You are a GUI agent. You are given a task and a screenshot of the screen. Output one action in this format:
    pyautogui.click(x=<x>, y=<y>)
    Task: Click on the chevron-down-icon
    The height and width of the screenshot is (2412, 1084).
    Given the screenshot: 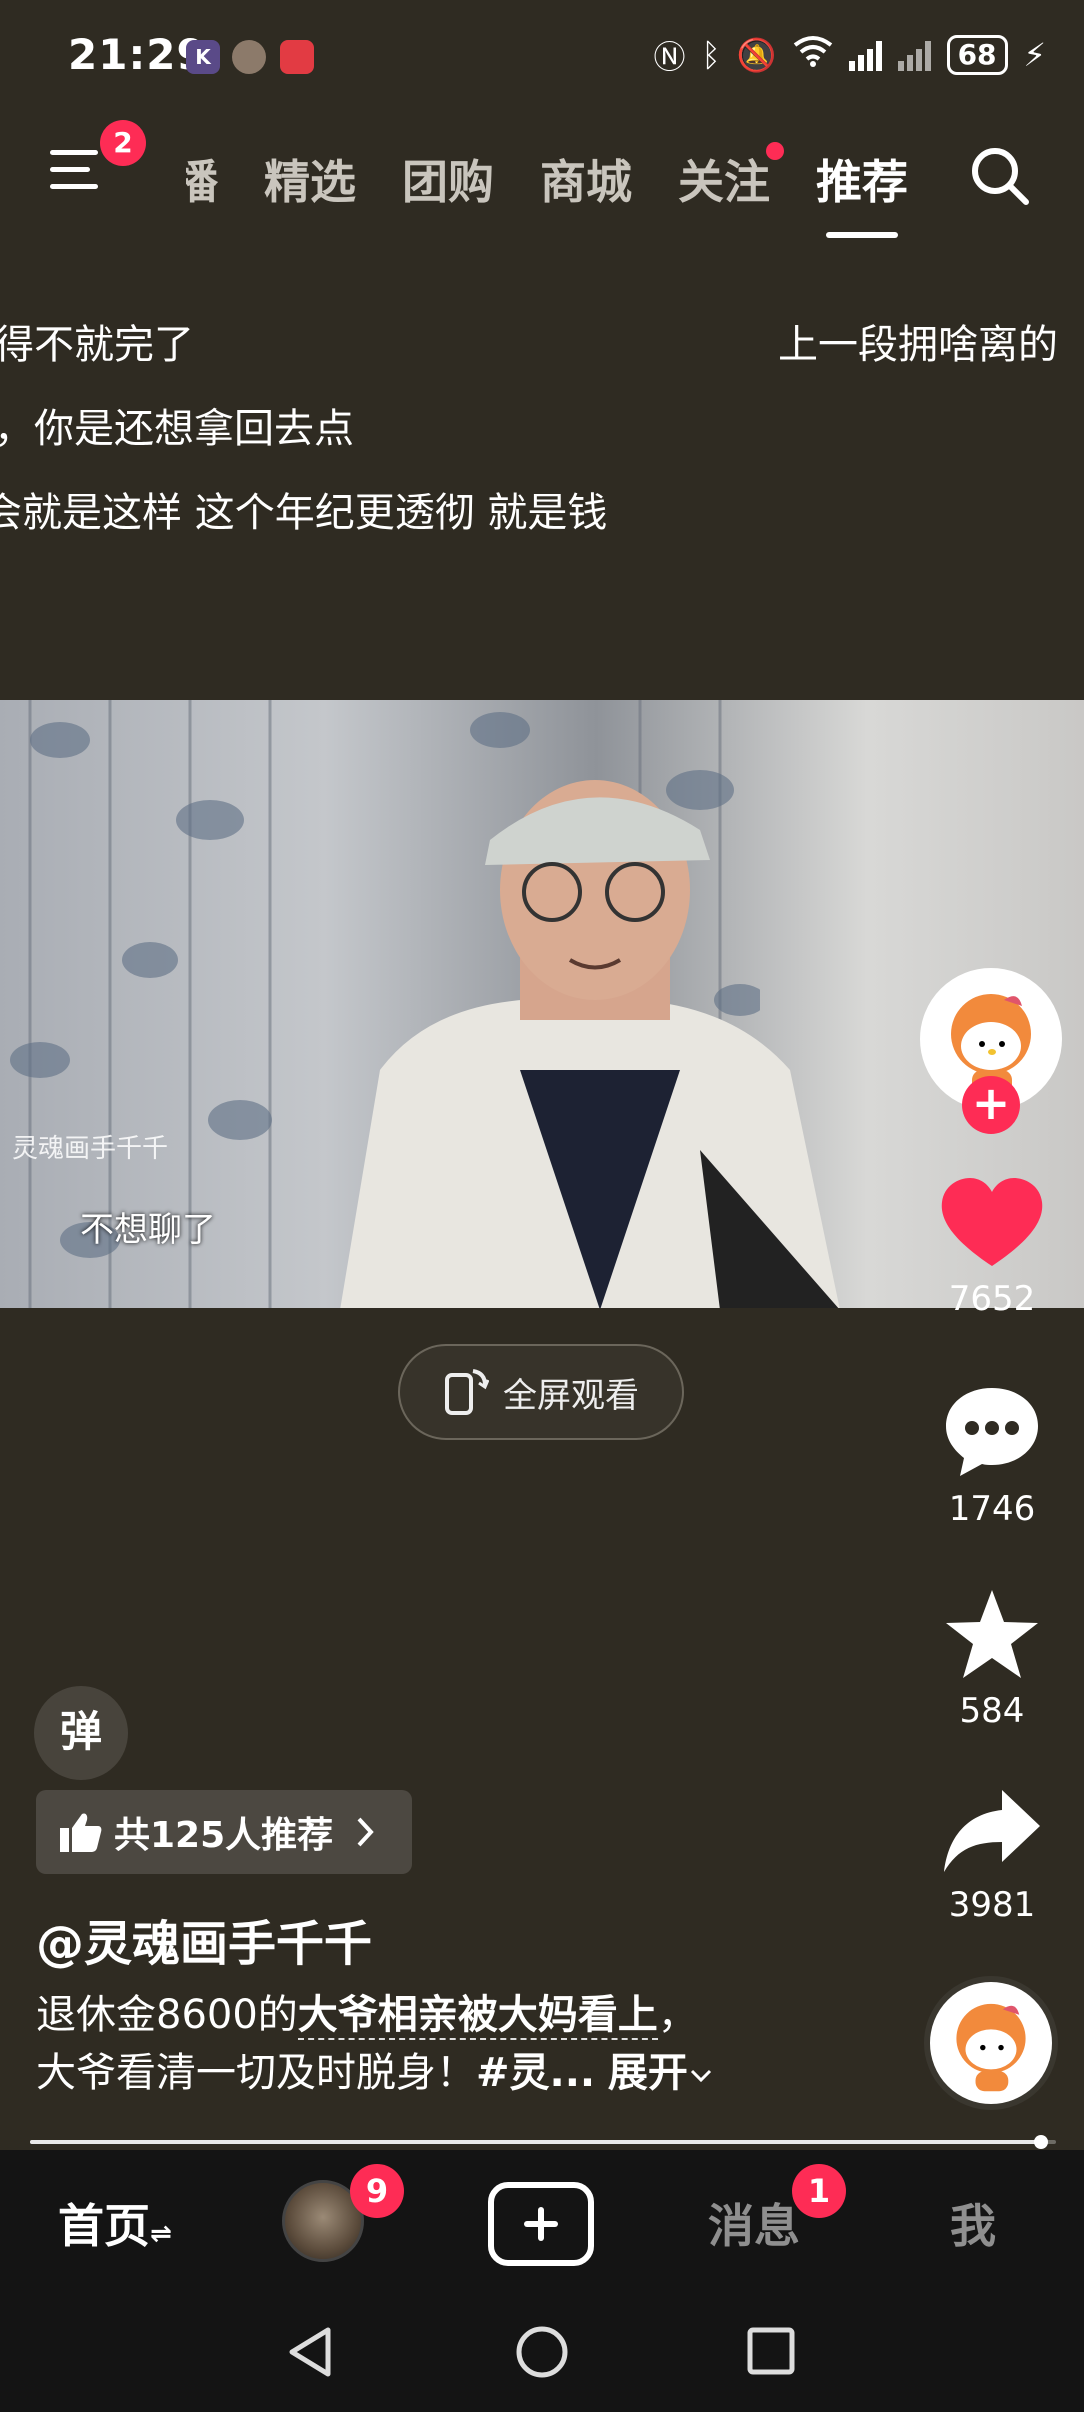 What is the action you would take?
    pyautogui.click(x=700, y=2076)
    